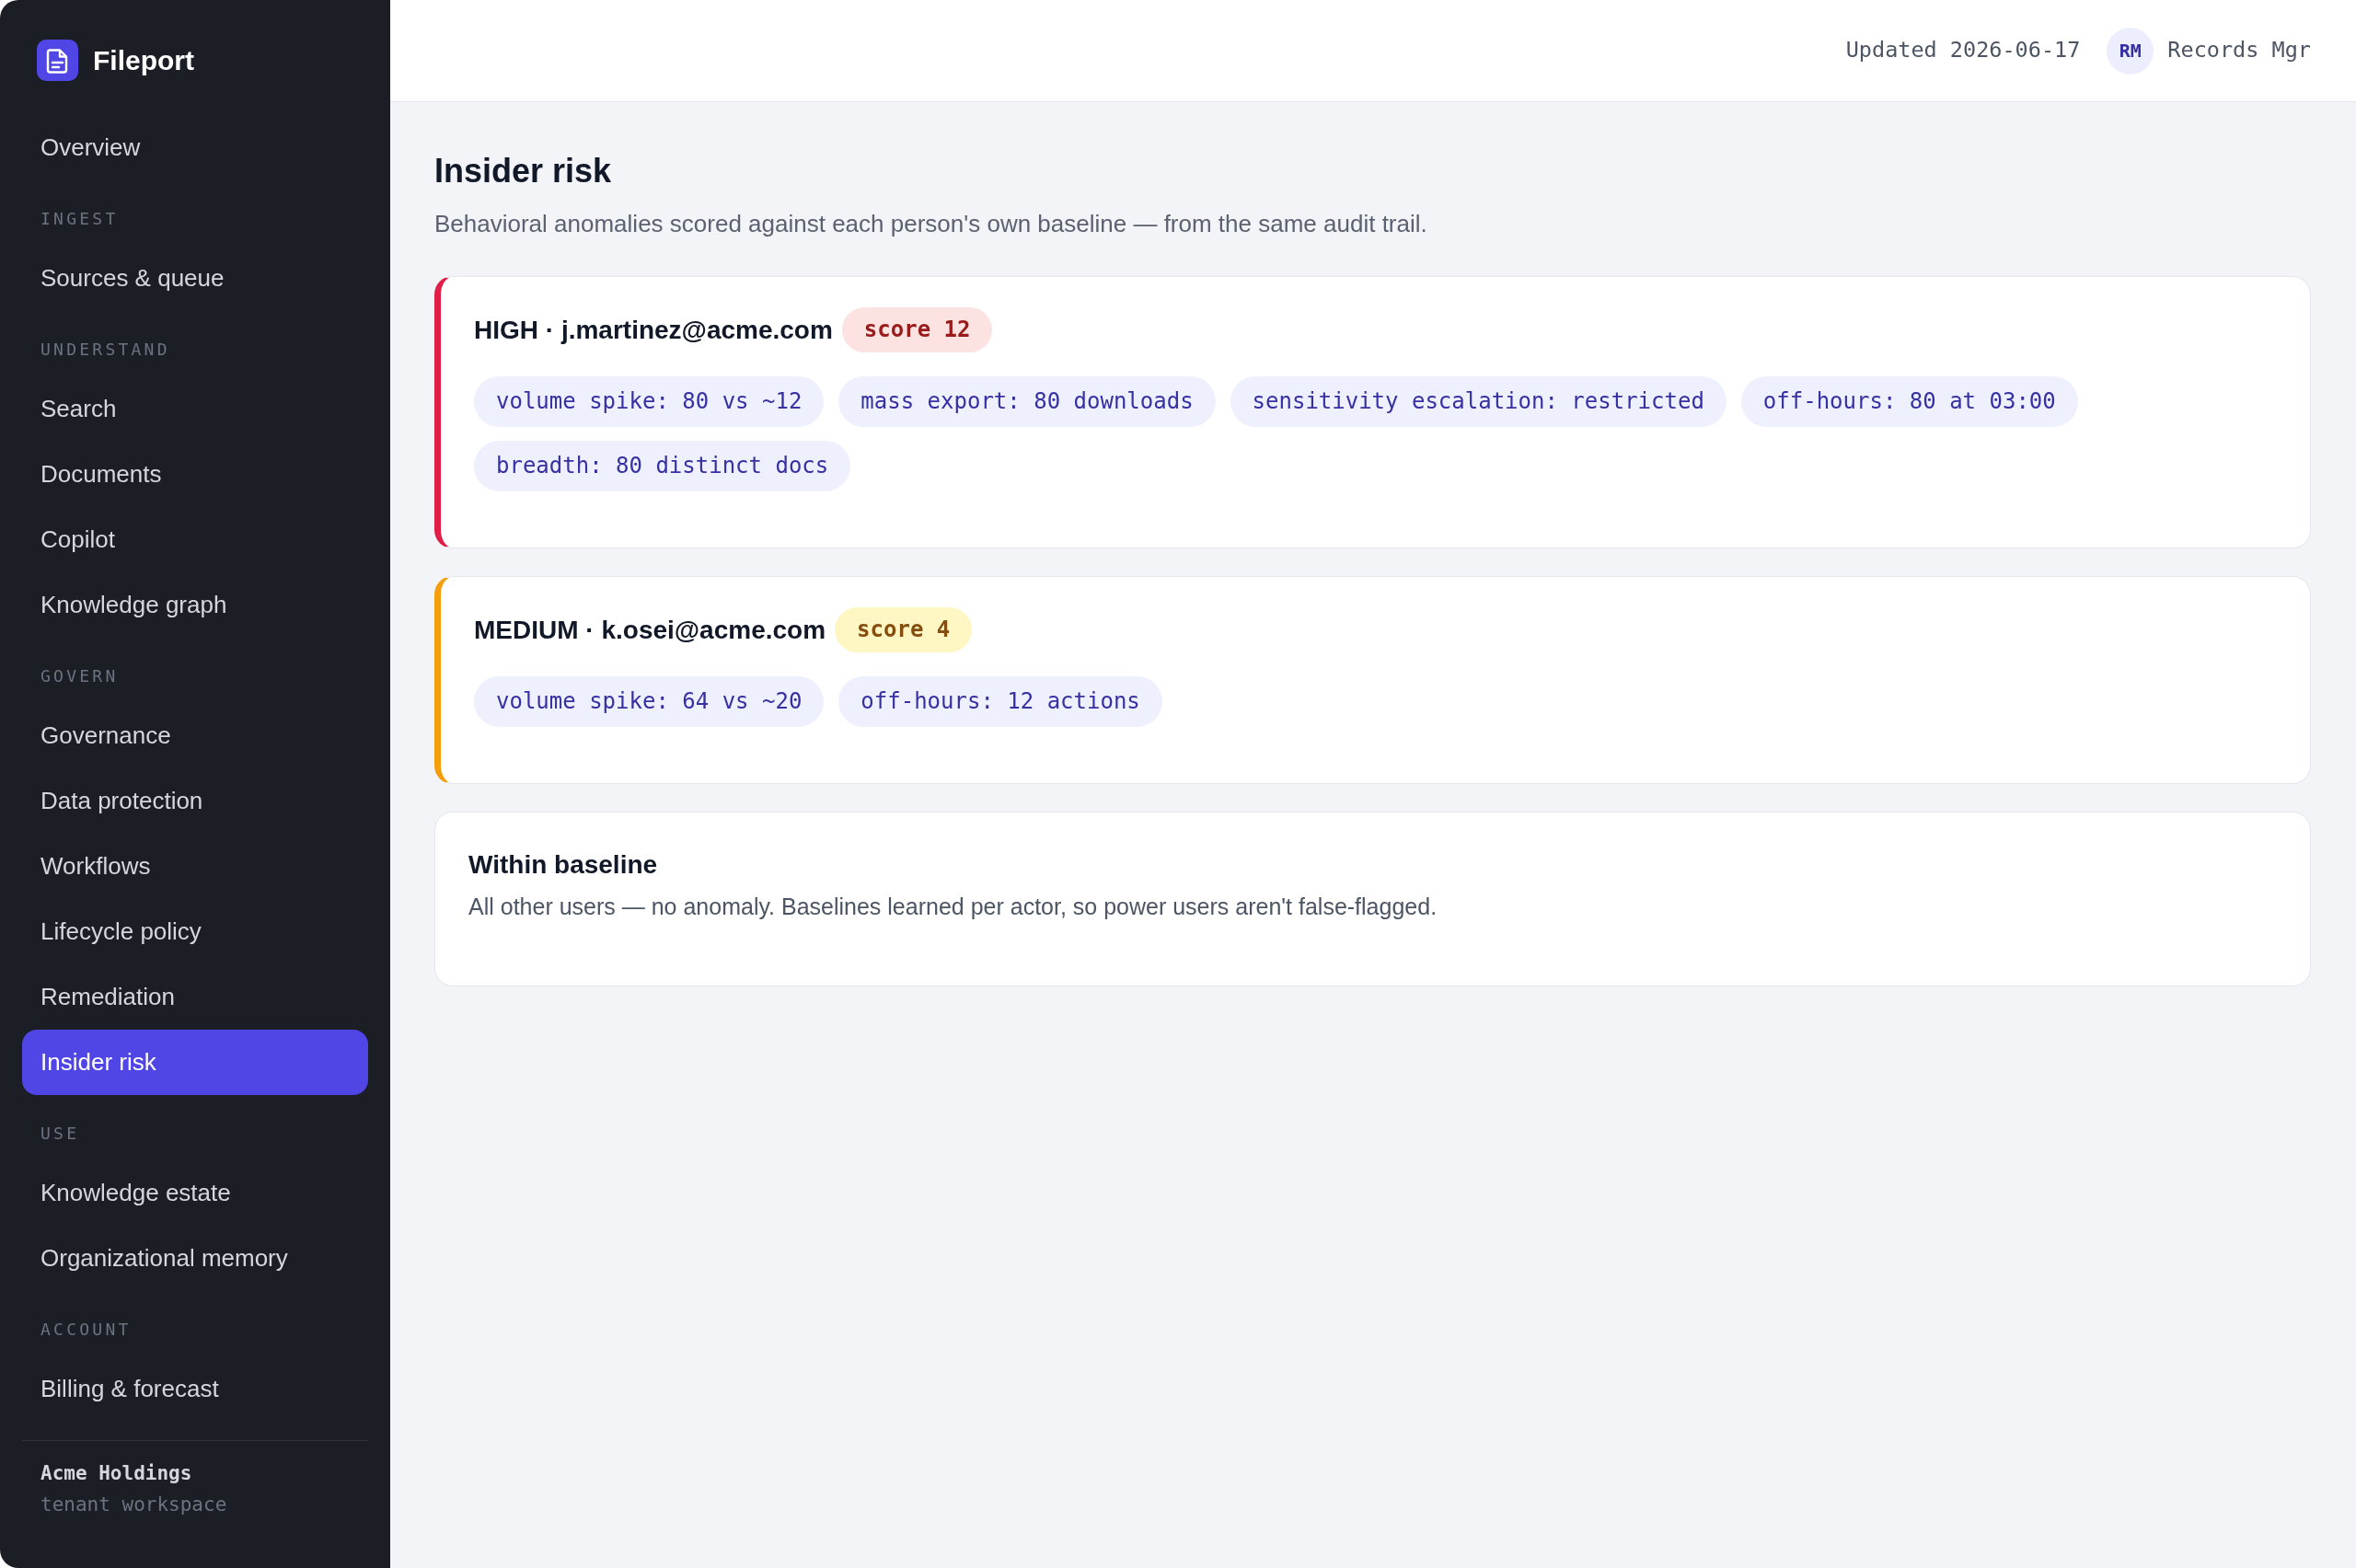 Image resolution: width=2356 pixels, height=1568 pixels. Describe the element at coordinates (195, 735) in the screenshot. I see `nav-link: Governance` at that location.